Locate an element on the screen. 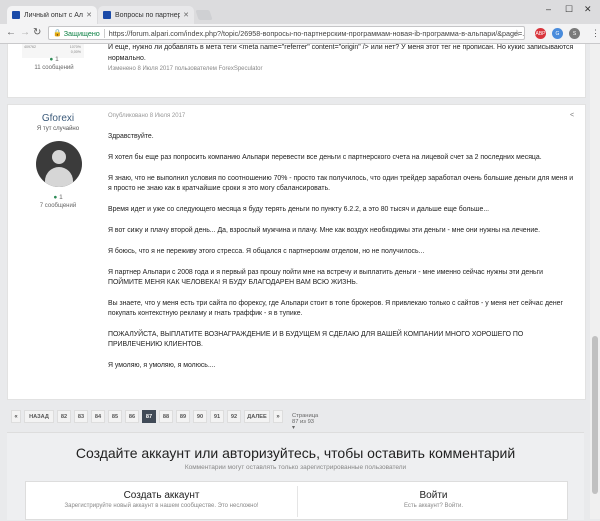 This screenshot has width=600, height=521. page-button: 86 is located at coordinates (132, 416).